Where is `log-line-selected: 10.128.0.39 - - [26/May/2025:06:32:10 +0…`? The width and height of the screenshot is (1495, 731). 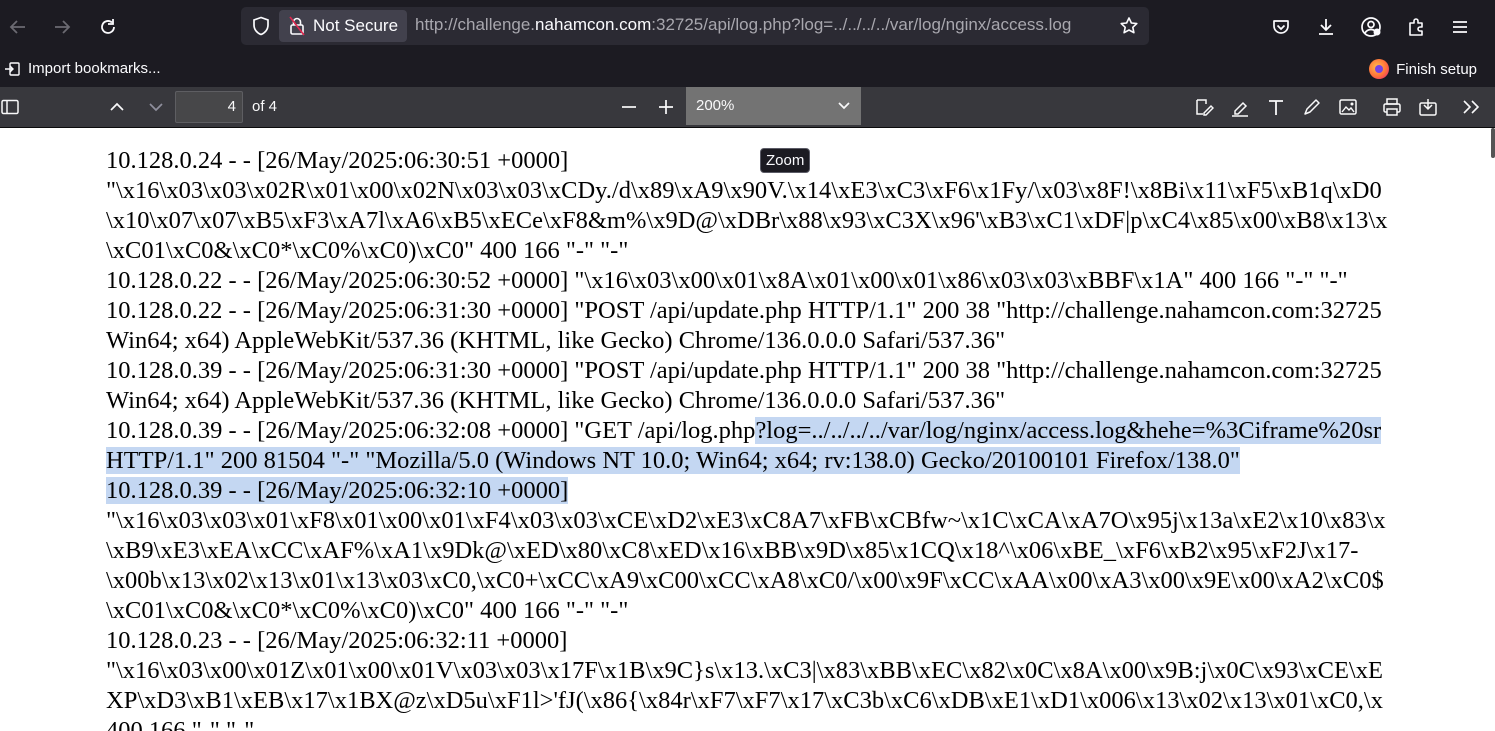
log-line-selected: 10.128.0.39 - - [26/May/2025:06:32:10 +0… is located at coordinates (337, 491).